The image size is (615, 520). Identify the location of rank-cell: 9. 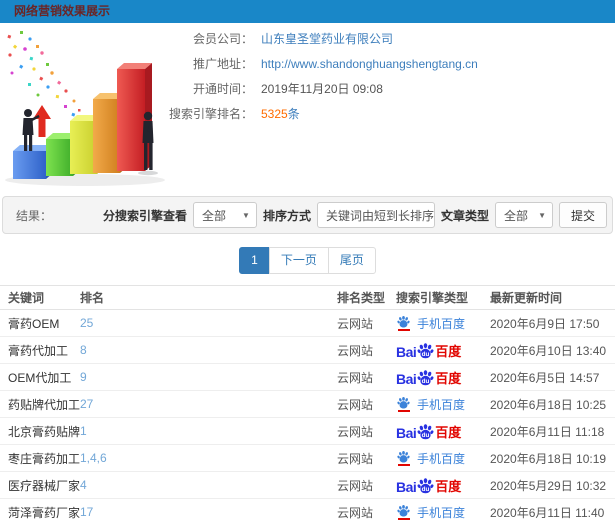
(208, 377).